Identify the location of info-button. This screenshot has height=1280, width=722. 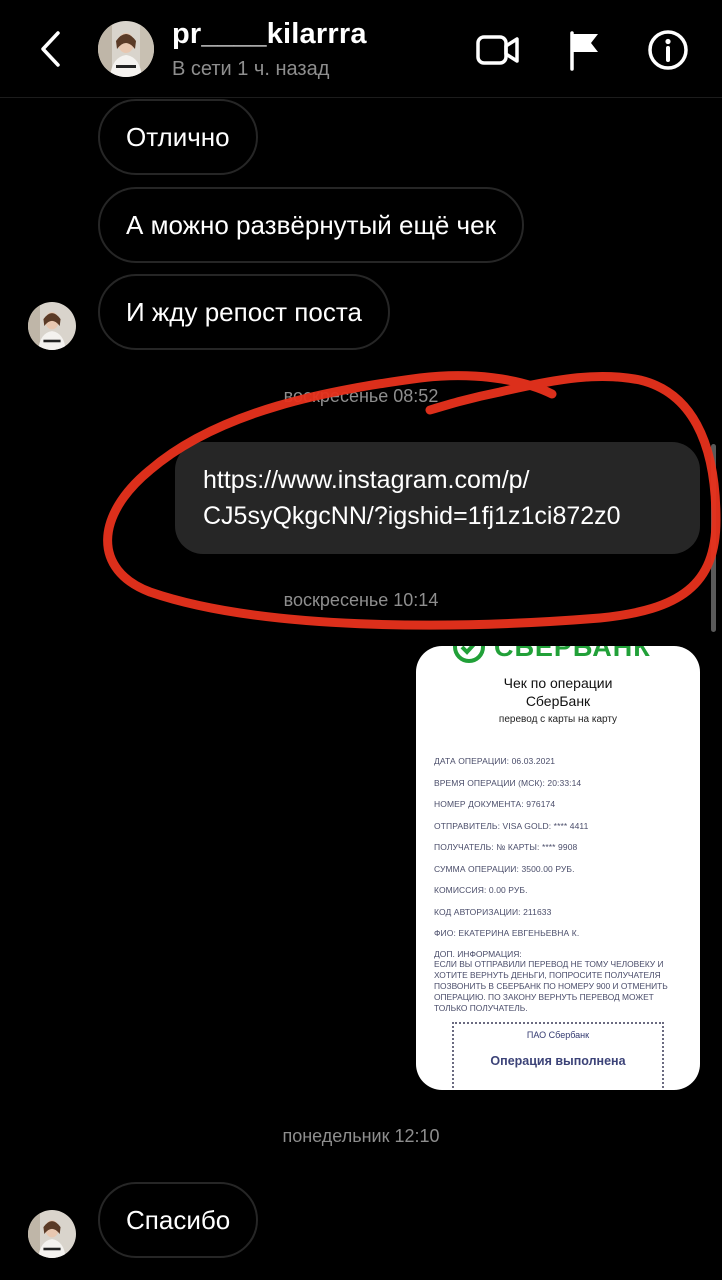
(668, 50).